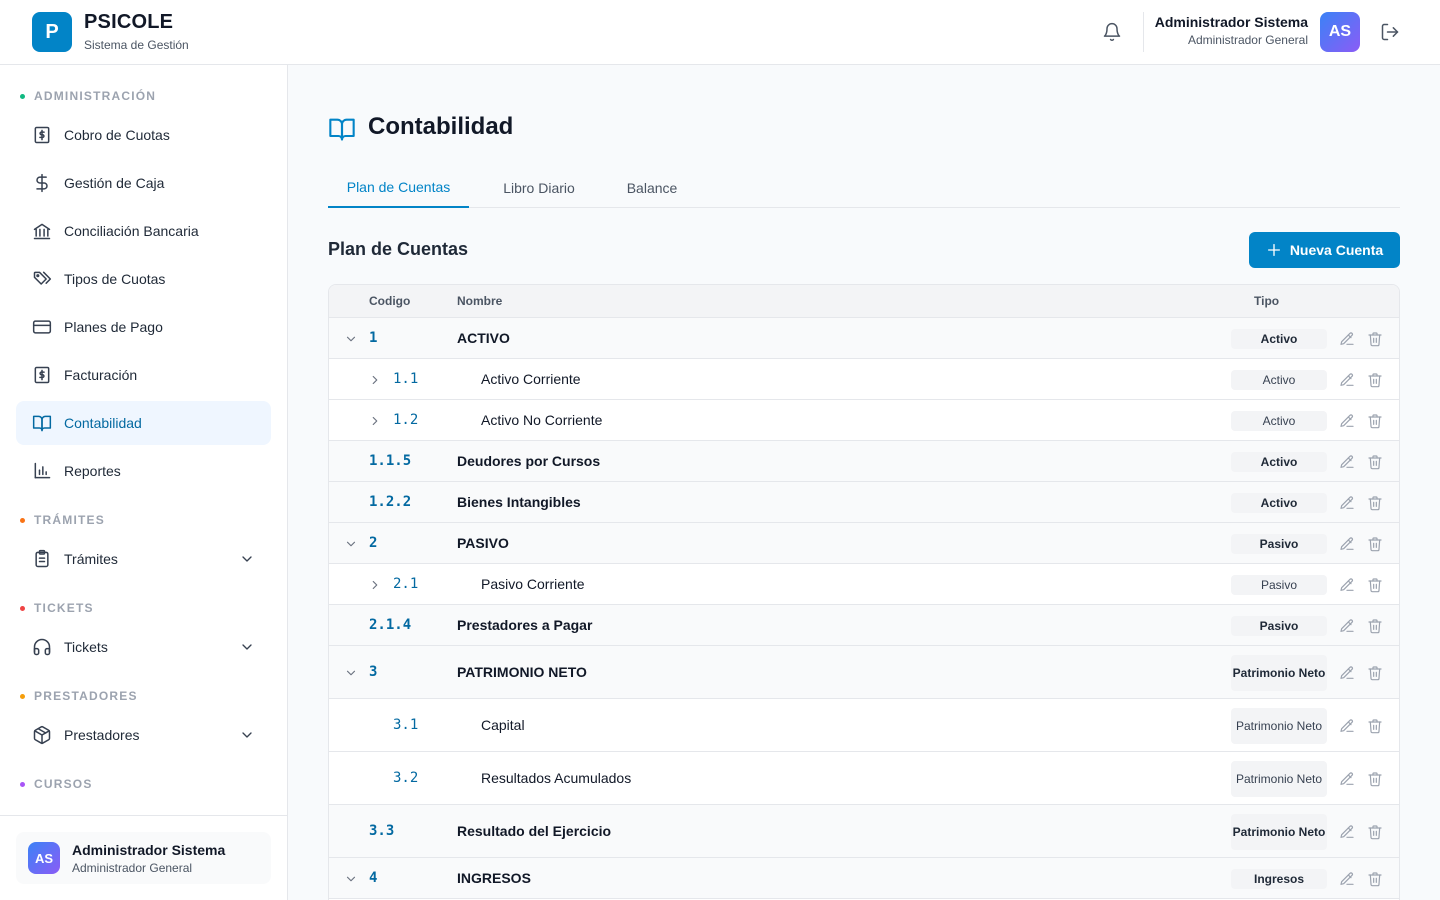 Image resolution: width=1440 pixels, height=900 pixels. What do you see at coordinates (64, 608) in the screenshot?
I see `section-label: TICKETS` at bounding box center [64, 608].